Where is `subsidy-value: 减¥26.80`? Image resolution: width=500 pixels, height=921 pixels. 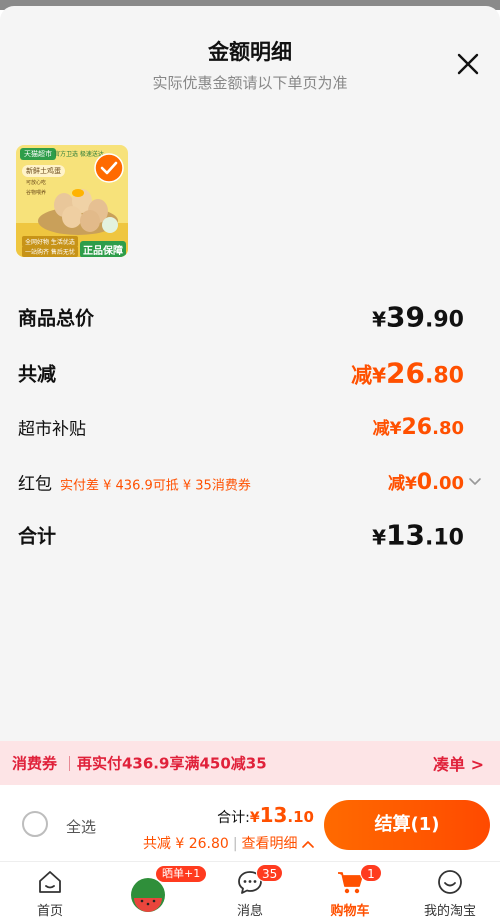 subsidy-value: 减¥26.80 is located at coordinates (418, 427).